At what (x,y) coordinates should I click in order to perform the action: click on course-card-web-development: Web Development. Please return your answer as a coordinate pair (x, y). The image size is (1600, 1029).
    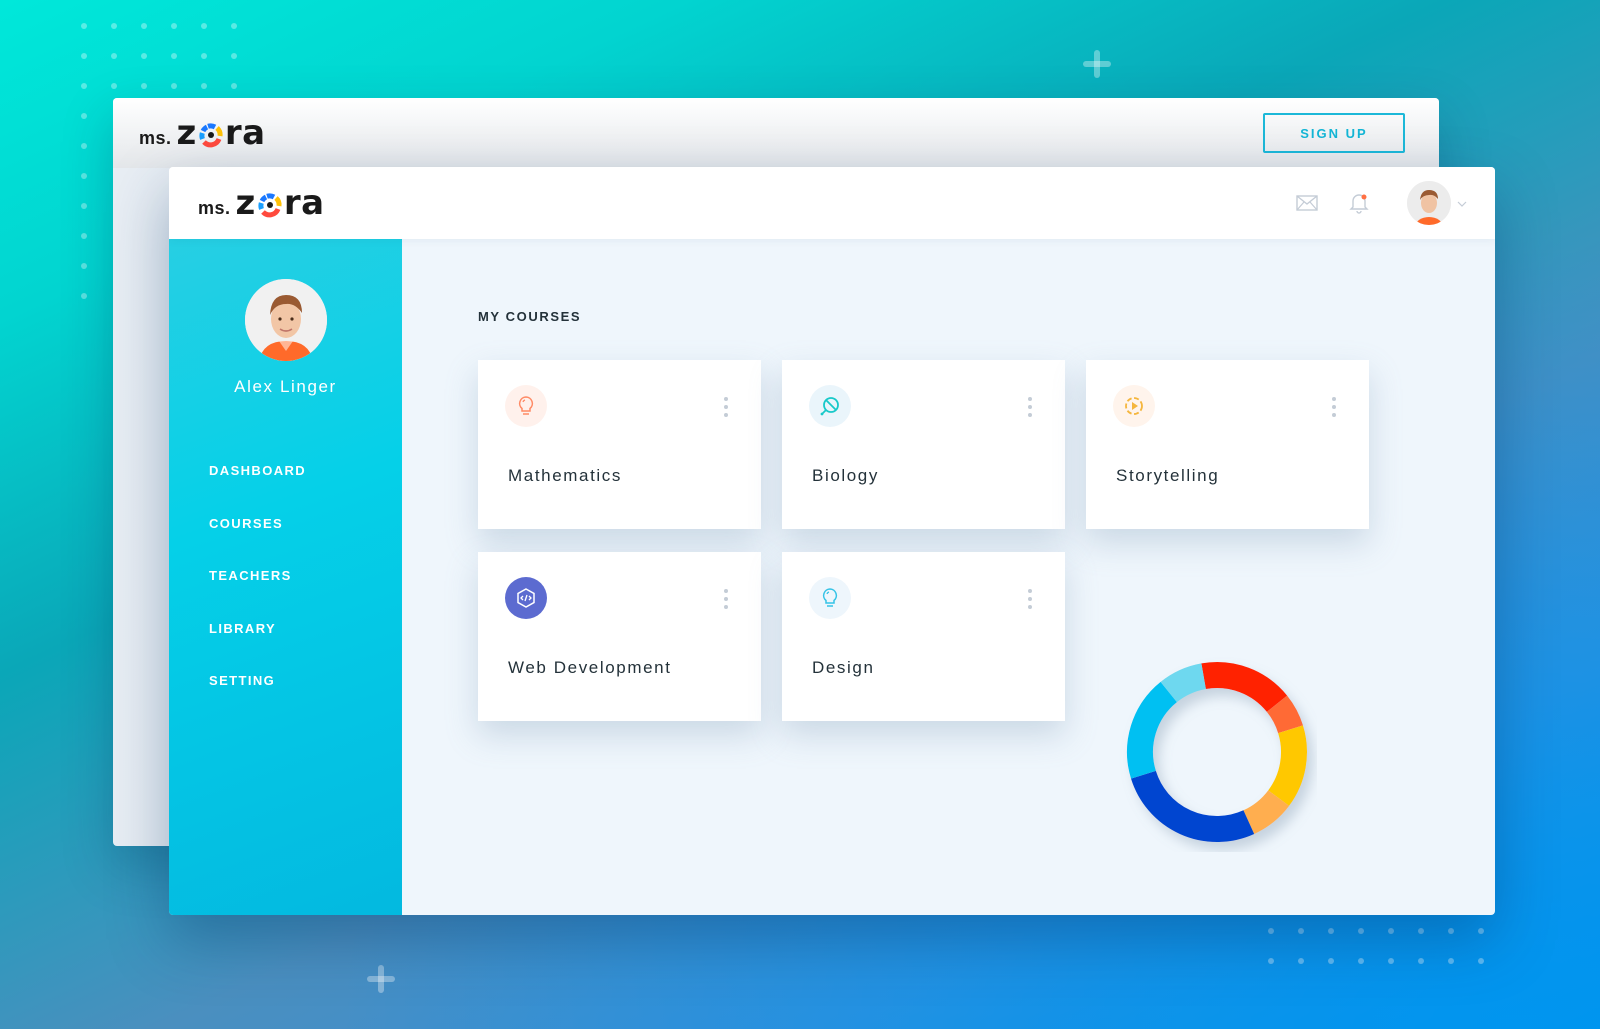
    Looking at the image, I should click on (619, 636).